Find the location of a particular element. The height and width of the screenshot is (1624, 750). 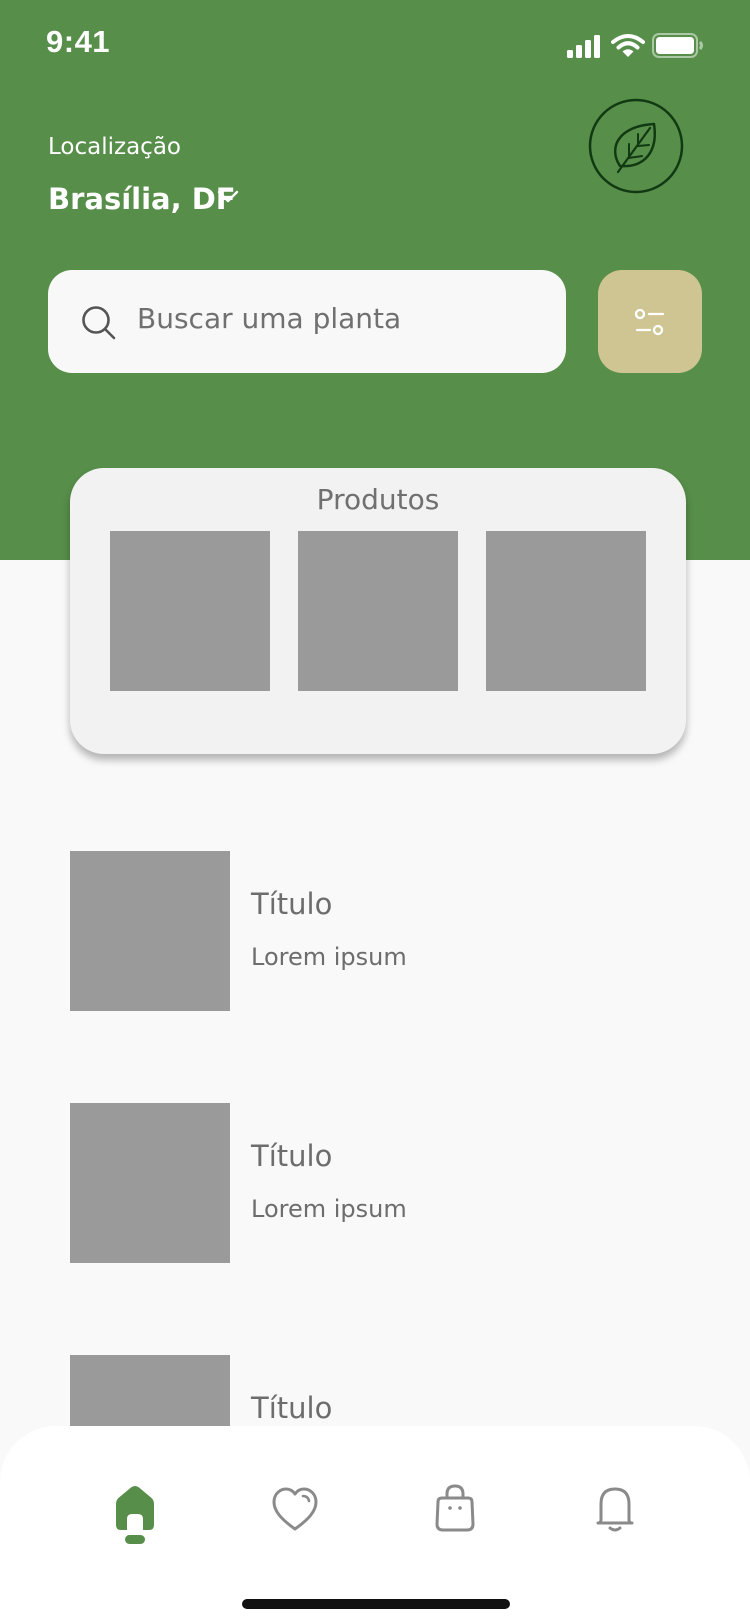

status-time: 9:41 is located at coordinates (78, 41).